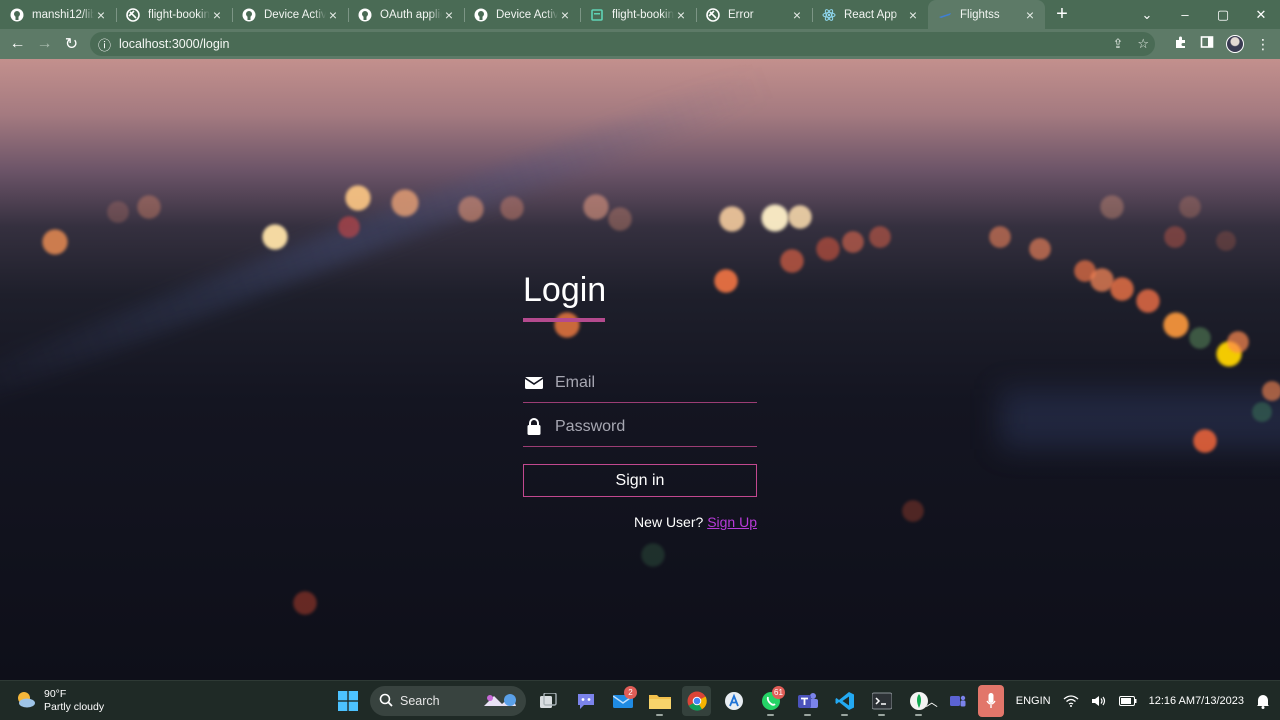 This screenshot has height=720, width=1280. Describe the element at coordinates (1071, 701) in the screenshot. I see `wifi-icon` at that location.